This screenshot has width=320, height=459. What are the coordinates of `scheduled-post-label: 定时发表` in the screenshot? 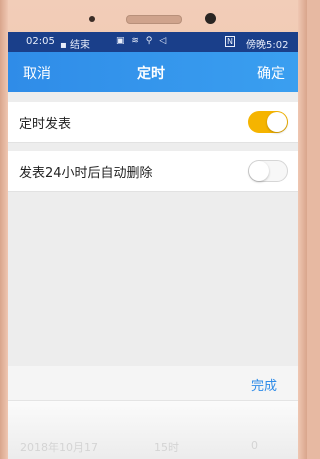 It's located at (45, 124).